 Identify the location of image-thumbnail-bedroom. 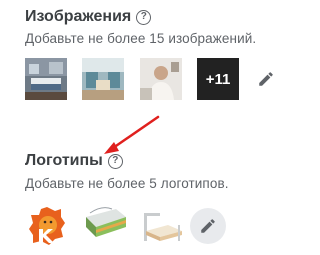
(46, 79).